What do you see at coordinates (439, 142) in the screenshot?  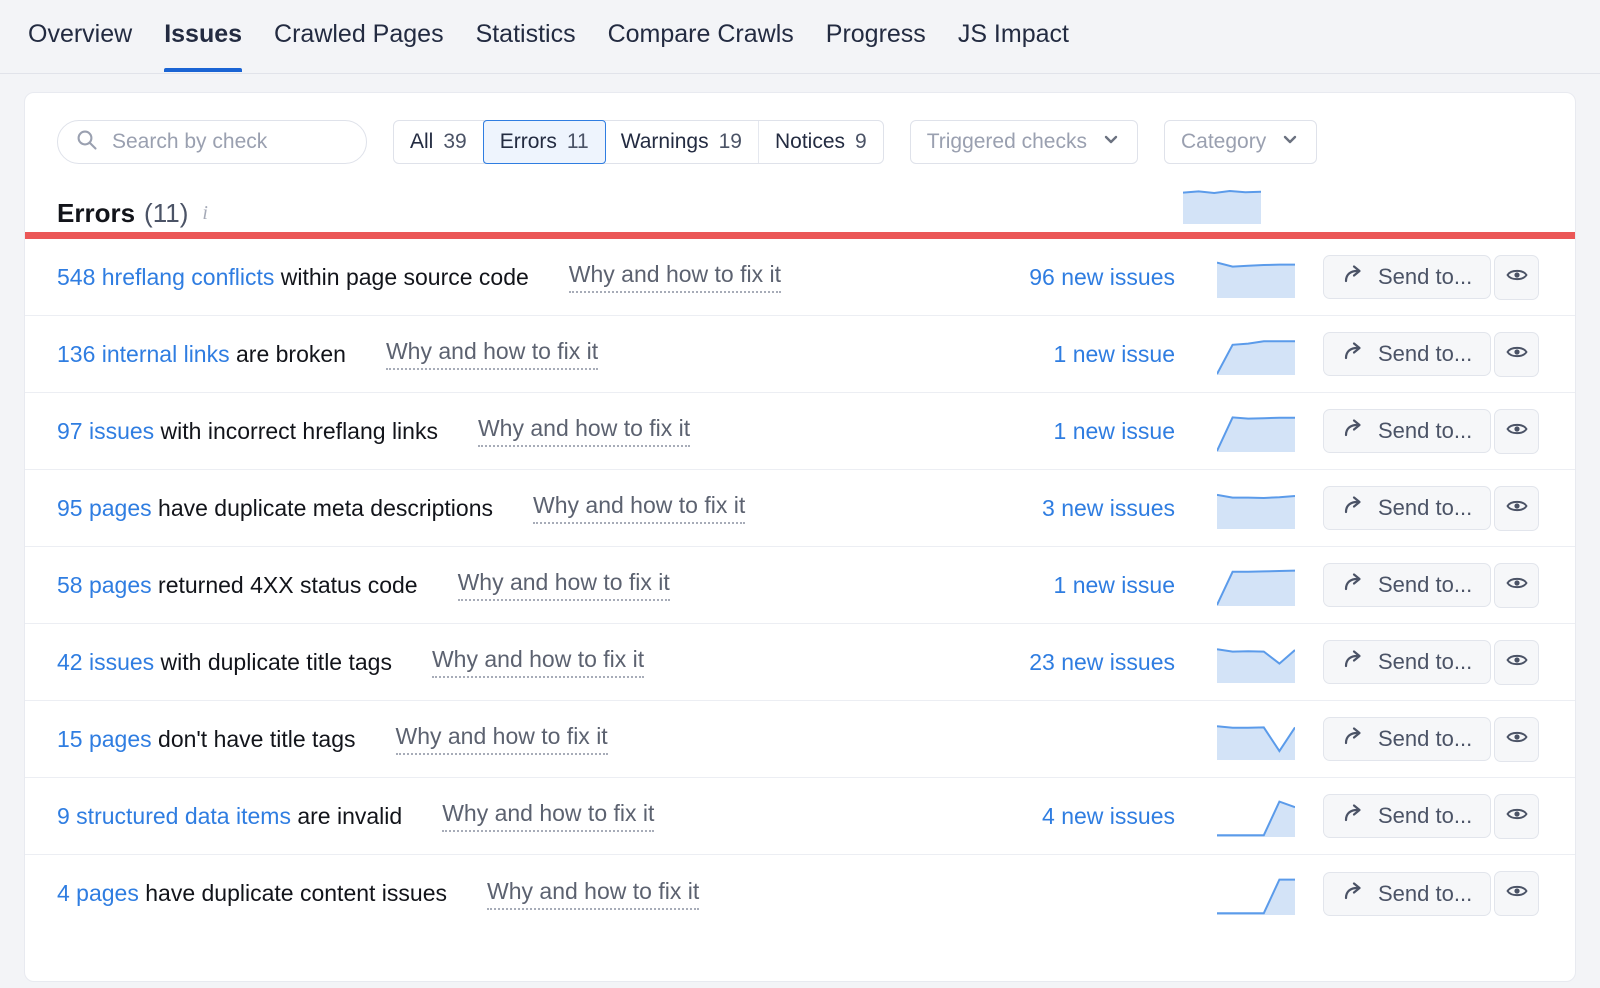 I see `filter-all: All 39` at bounding box center [439, 142].